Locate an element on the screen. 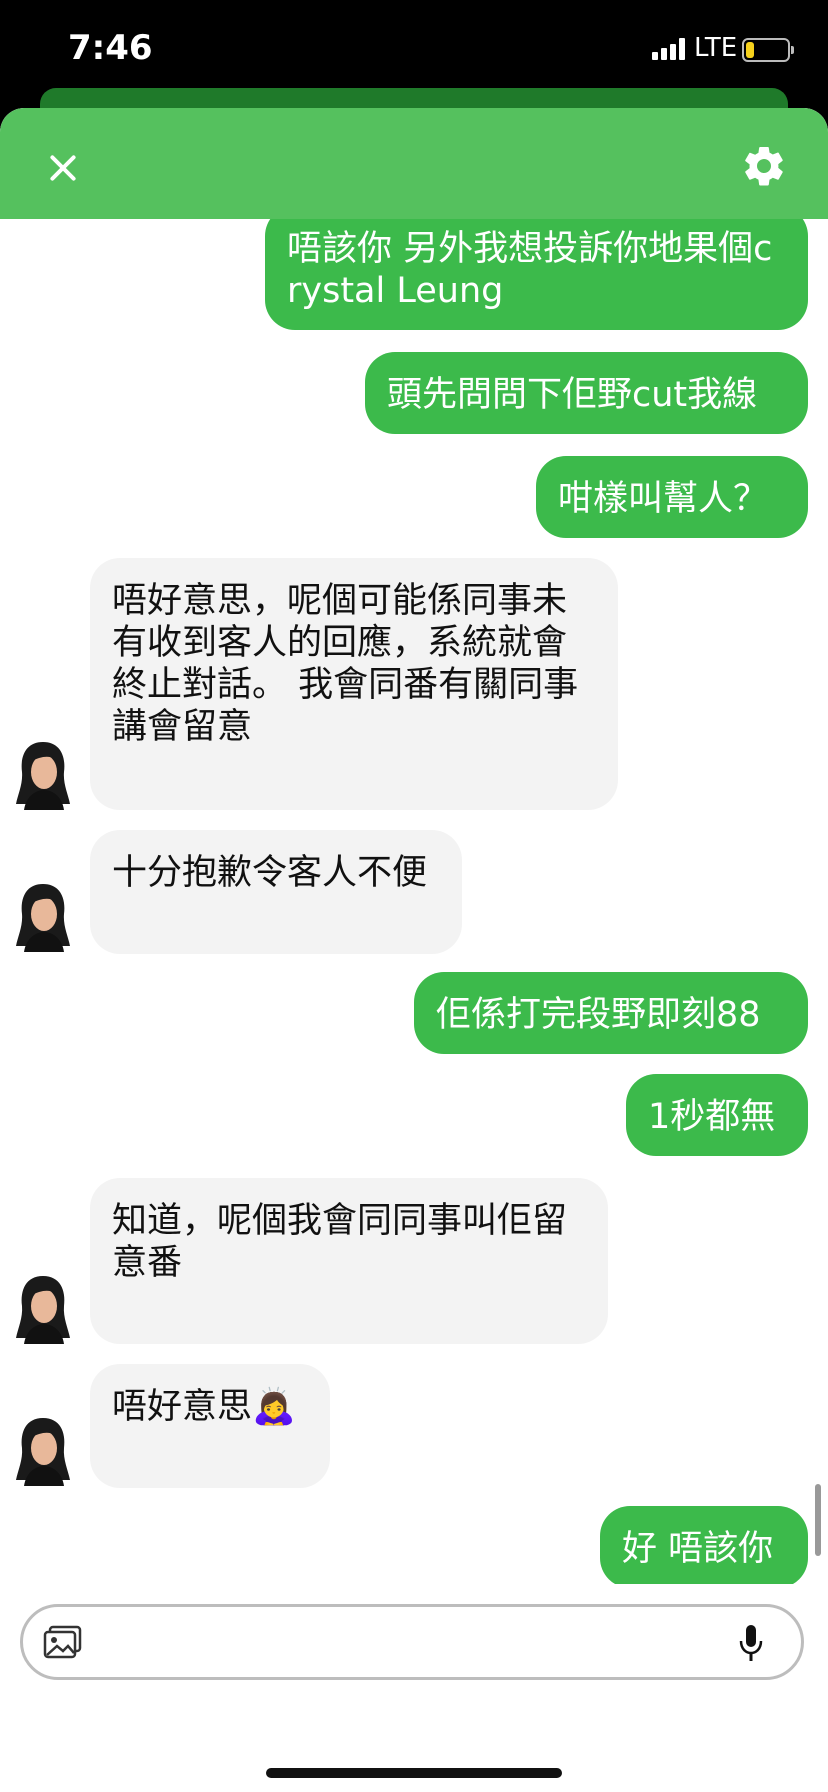  gear-icon is located at coordinates (764, 166).